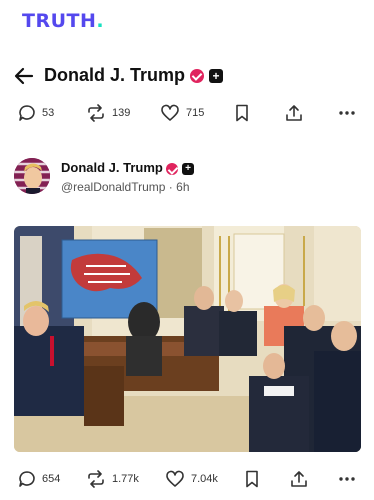 Image resolution: width=374 pixels, height=500 pixels. I want to click on handle-text: @realDonaldTrump, so click(113, 187).